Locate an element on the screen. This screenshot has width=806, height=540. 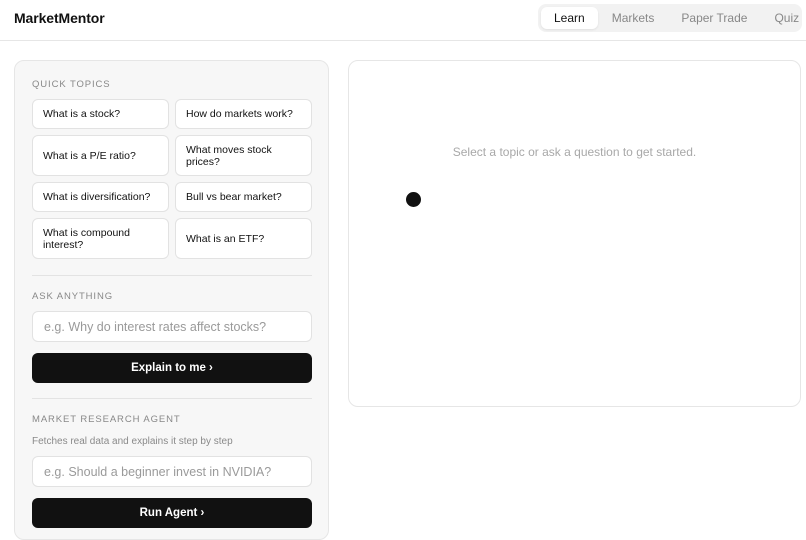
topic-chip-etf: What is an ETF? is located at coordinates (243, 238).